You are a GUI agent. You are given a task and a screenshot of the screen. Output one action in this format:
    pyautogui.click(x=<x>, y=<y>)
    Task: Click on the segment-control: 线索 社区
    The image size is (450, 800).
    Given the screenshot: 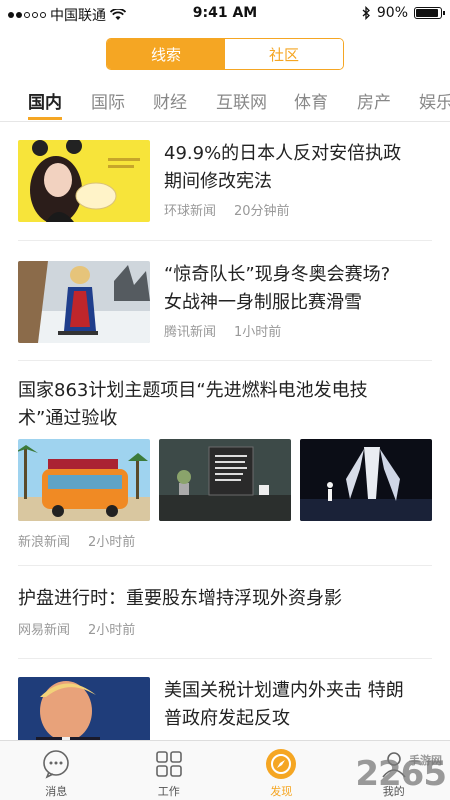 What is the action you would take?
    pyautogui.click(x=225, y=54)
    